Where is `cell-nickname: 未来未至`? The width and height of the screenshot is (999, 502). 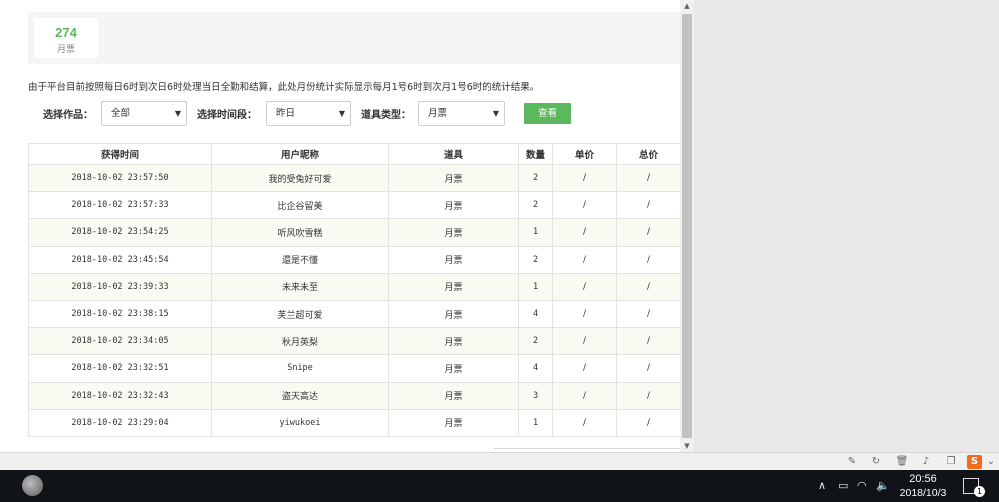 cell-nickname: 未来未至 is located at coordinates (300, 286).